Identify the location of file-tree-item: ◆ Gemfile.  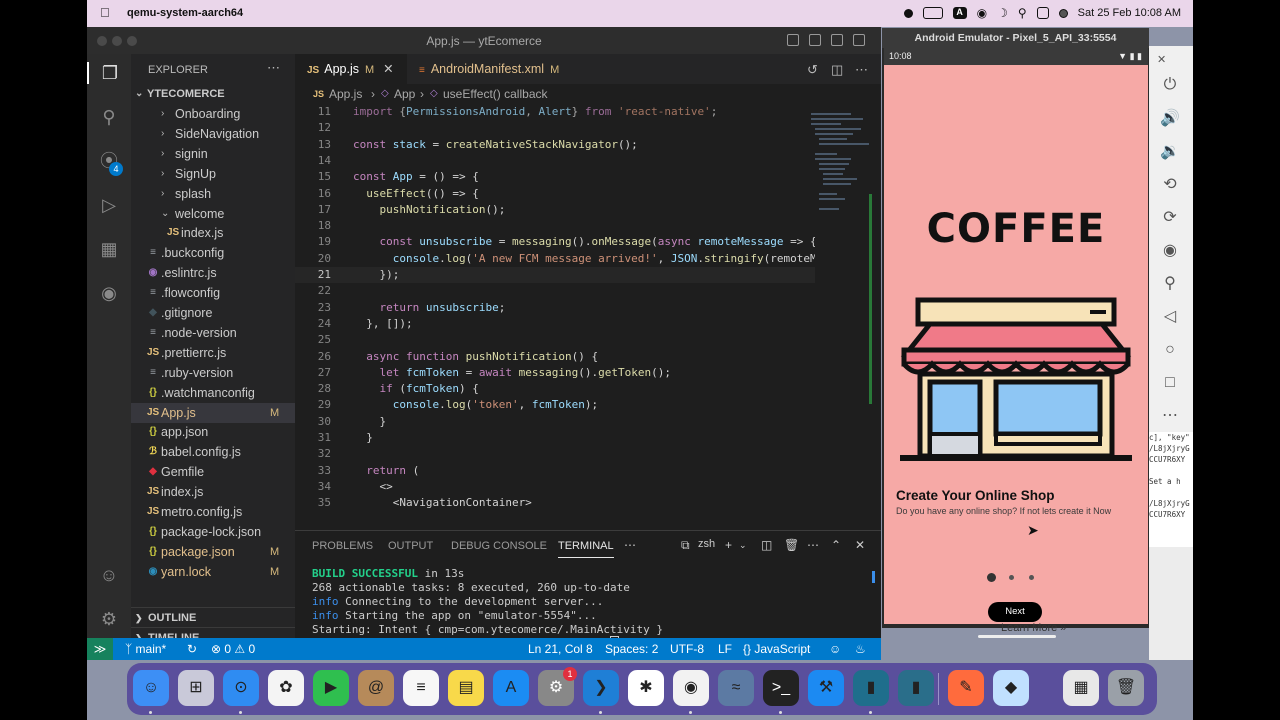
(213, 472).